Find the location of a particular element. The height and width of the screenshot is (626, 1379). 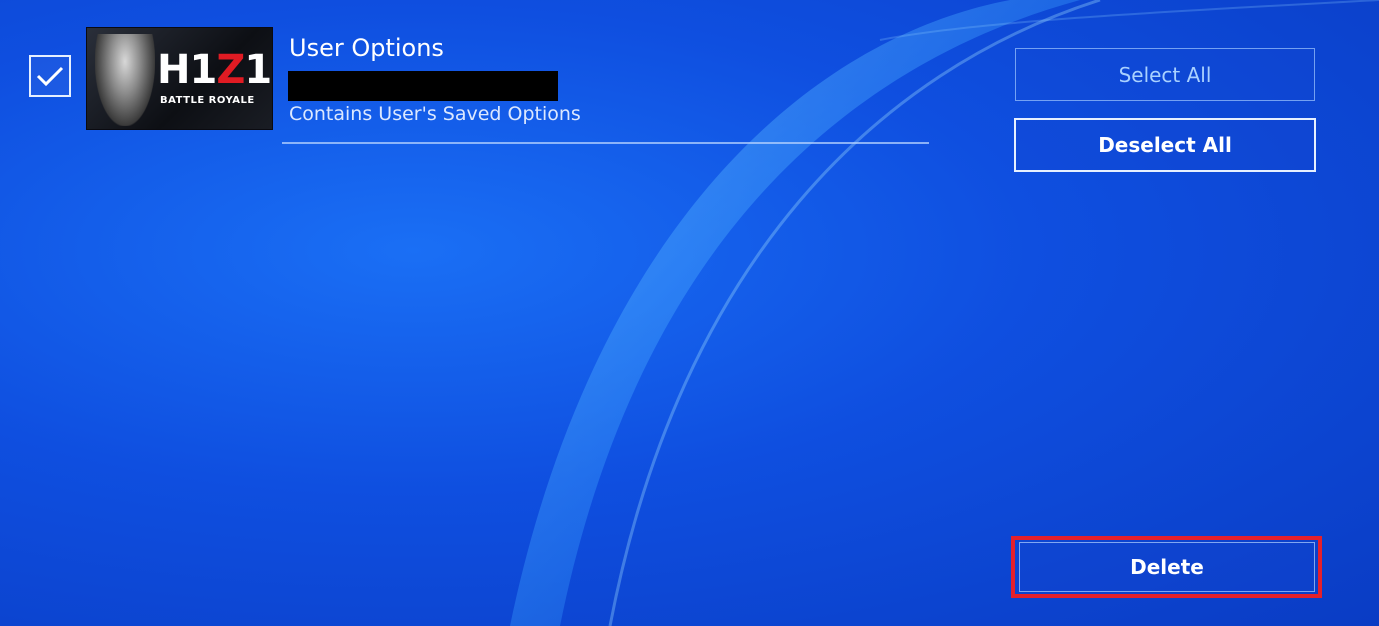

checkmark-icon is located at coordinates (50, 76).